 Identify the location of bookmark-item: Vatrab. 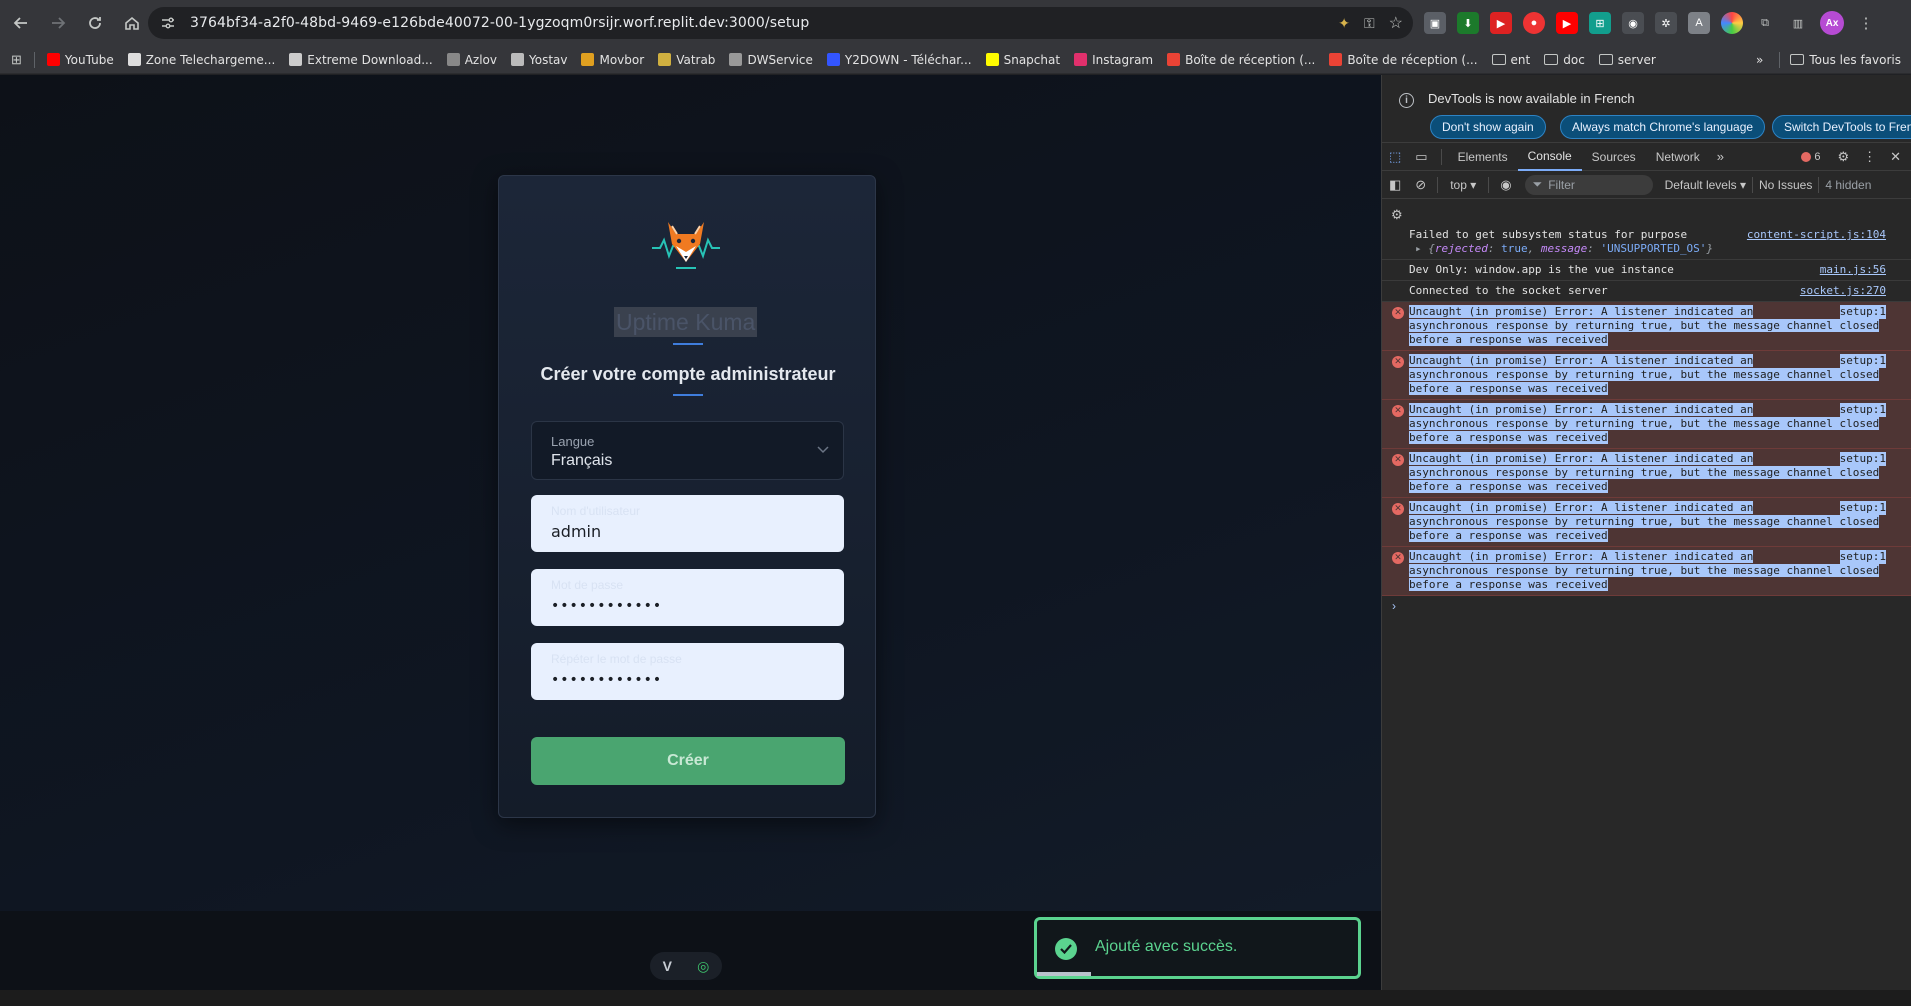
(686, 60).